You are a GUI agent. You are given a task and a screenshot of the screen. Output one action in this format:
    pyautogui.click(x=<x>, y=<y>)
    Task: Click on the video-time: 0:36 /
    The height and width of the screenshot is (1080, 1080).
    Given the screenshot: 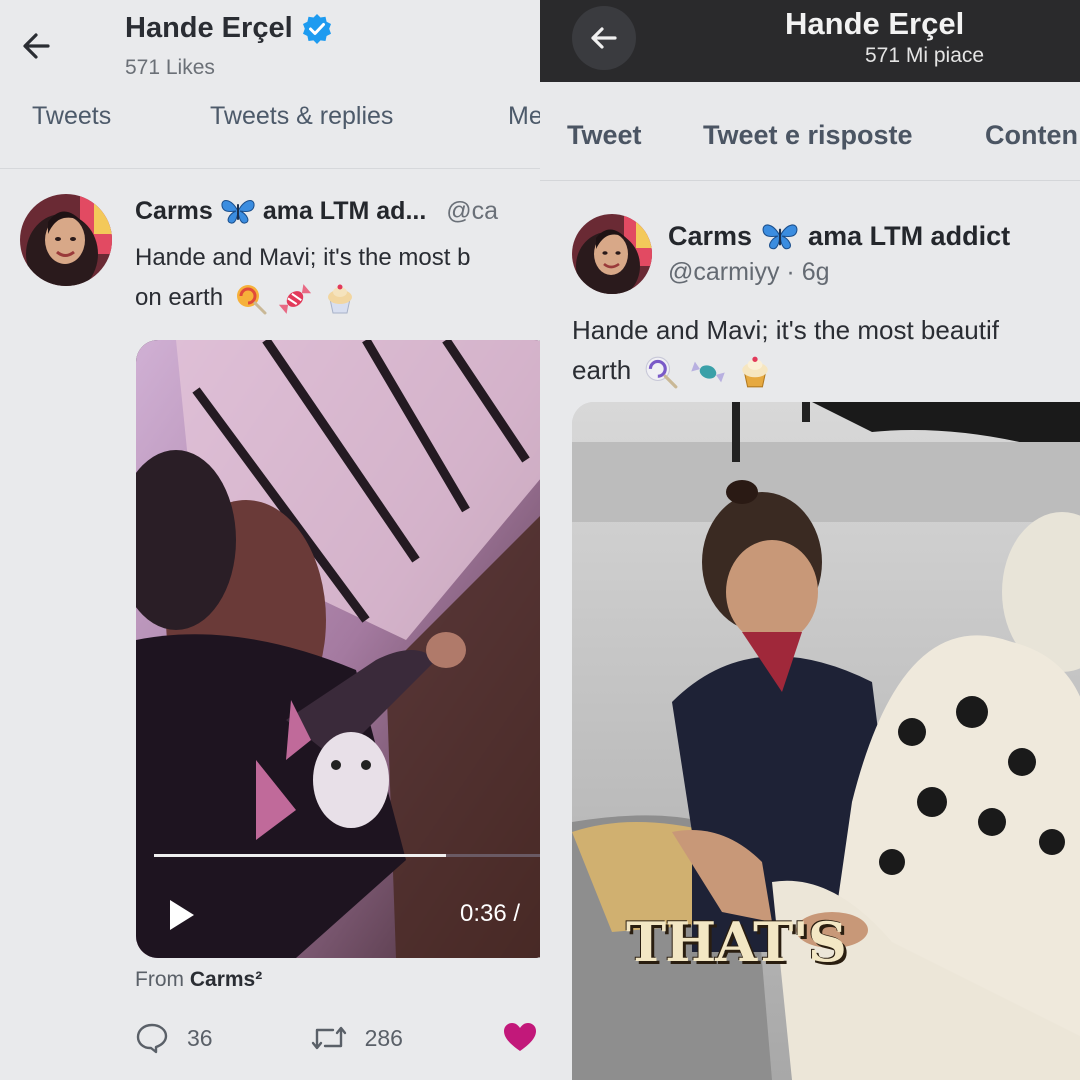 What is the action you would take?
    pyautogui.click(x=490, y=913)
    